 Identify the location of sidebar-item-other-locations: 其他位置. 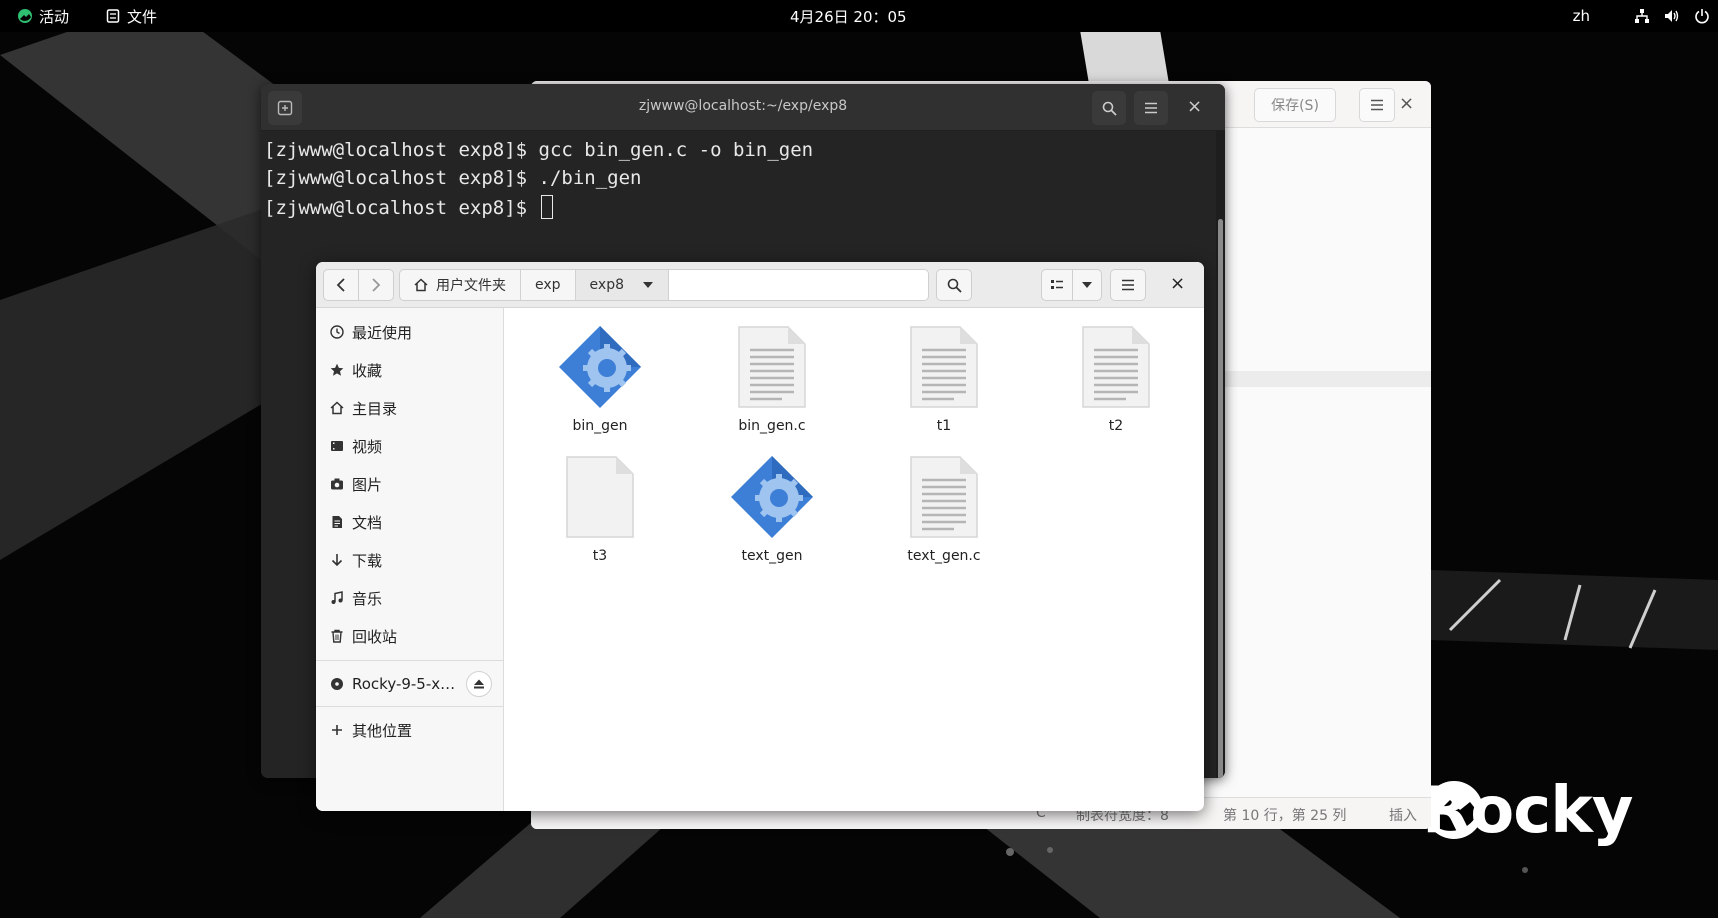
(410, 730).